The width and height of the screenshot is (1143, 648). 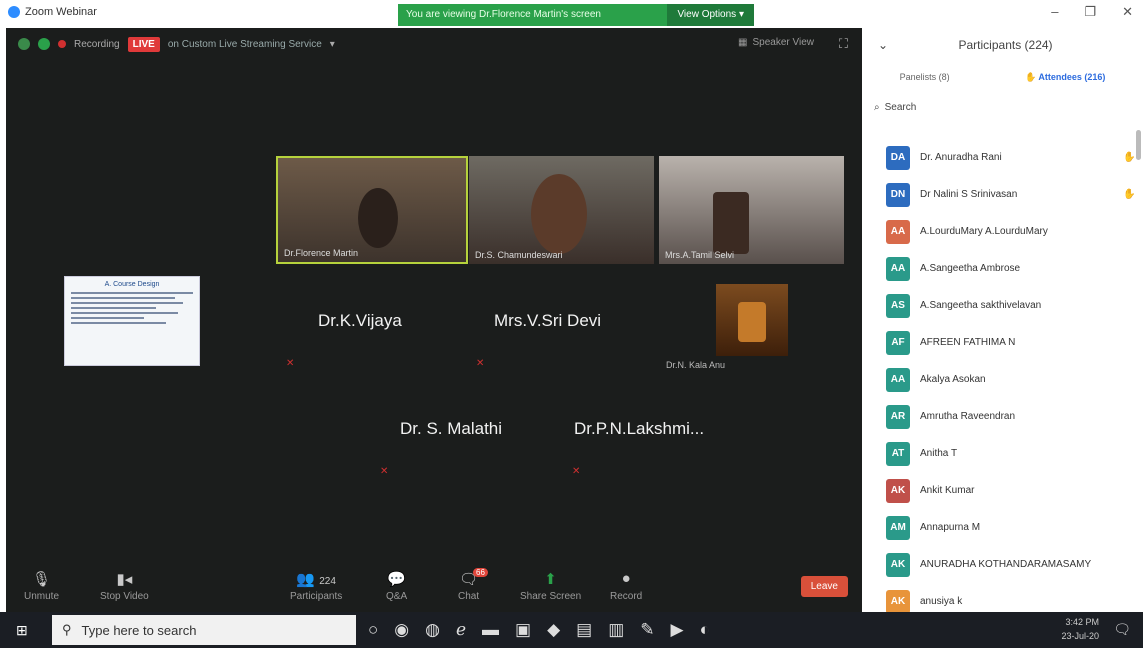 I want to click on windows-start-icon: ⊞, so click(x=22, y=630).